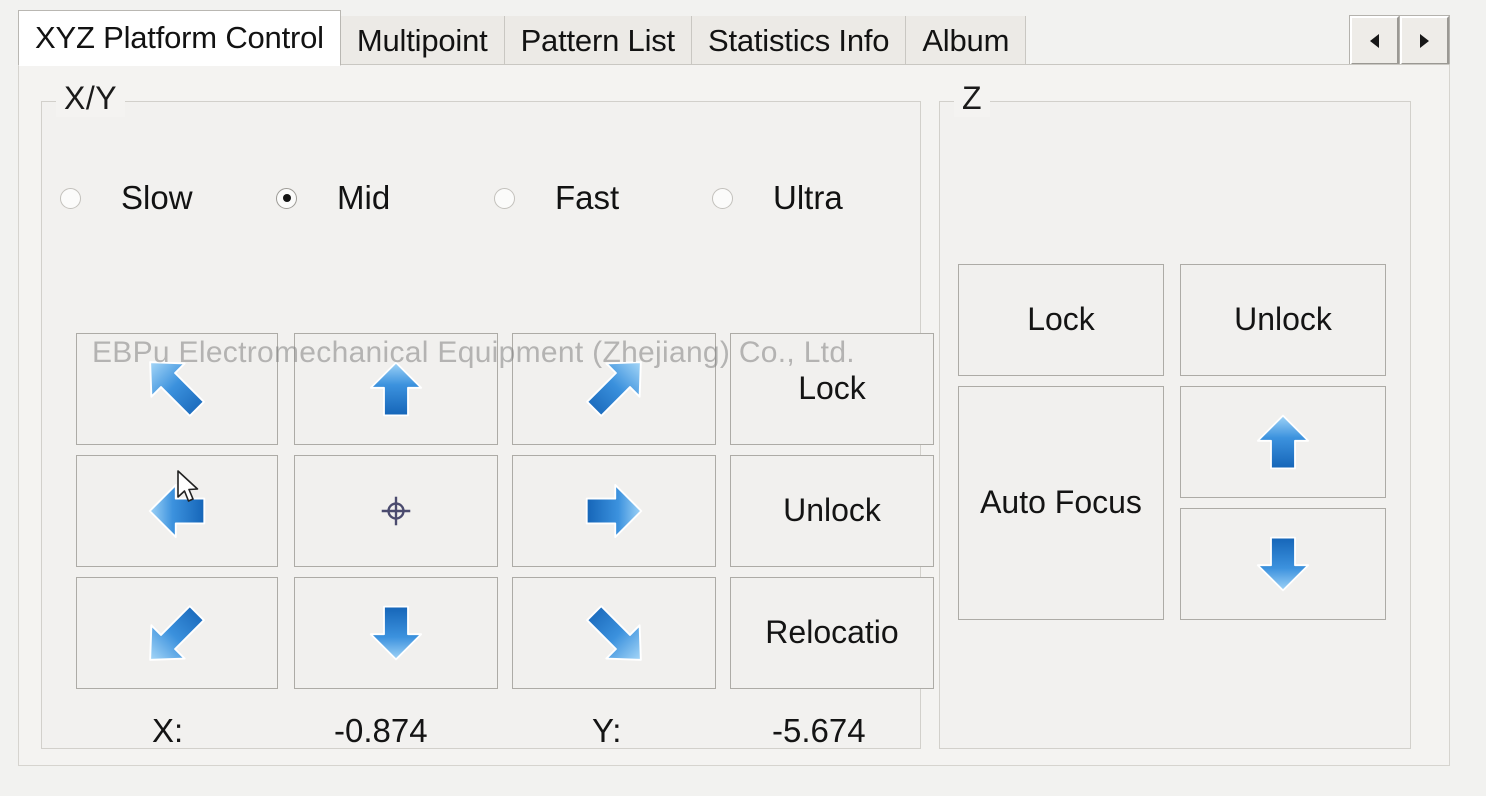  Describe the element at coordinates (91, 98) in the screenshot. I see `xy-group-legend: X/Y` at that location.